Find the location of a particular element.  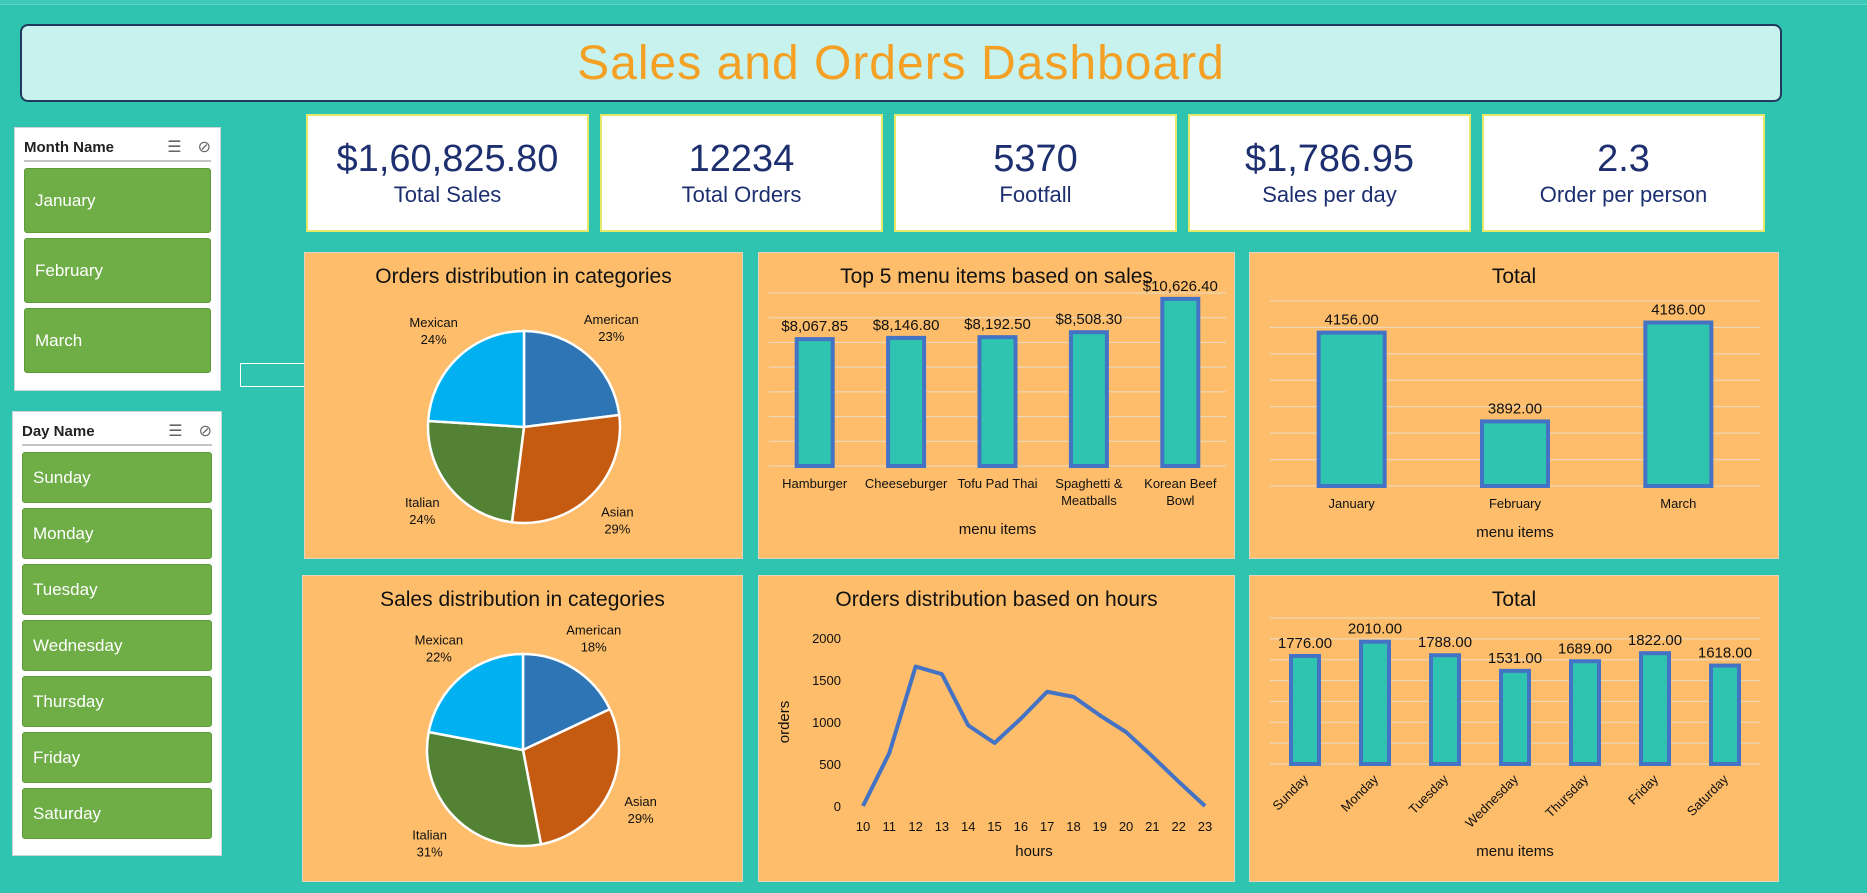

slicer-item-march: March is located at coordinates (117, 340).